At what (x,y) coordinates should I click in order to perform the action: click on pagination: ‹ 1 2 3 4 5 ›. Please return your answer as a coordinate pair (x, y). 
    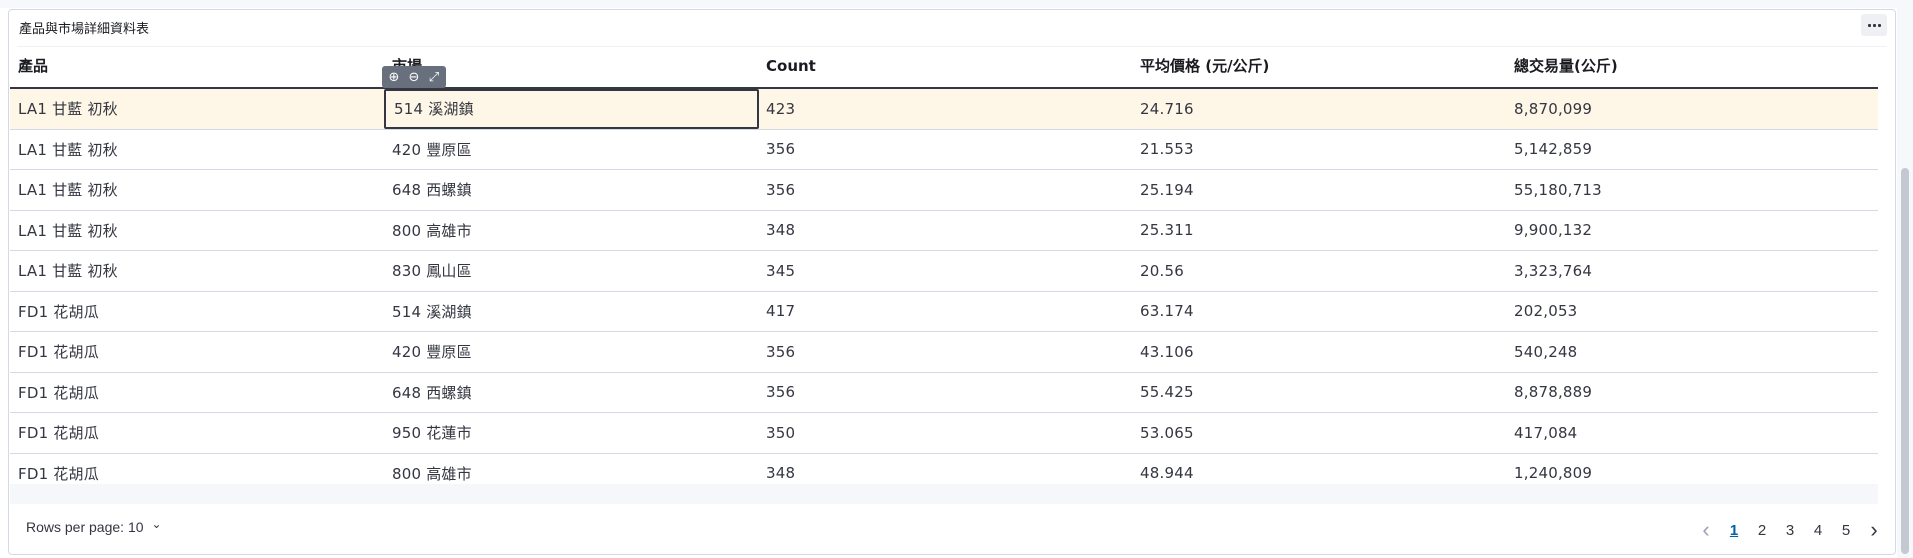
    Looking at the image, I should click on (1790, 530).